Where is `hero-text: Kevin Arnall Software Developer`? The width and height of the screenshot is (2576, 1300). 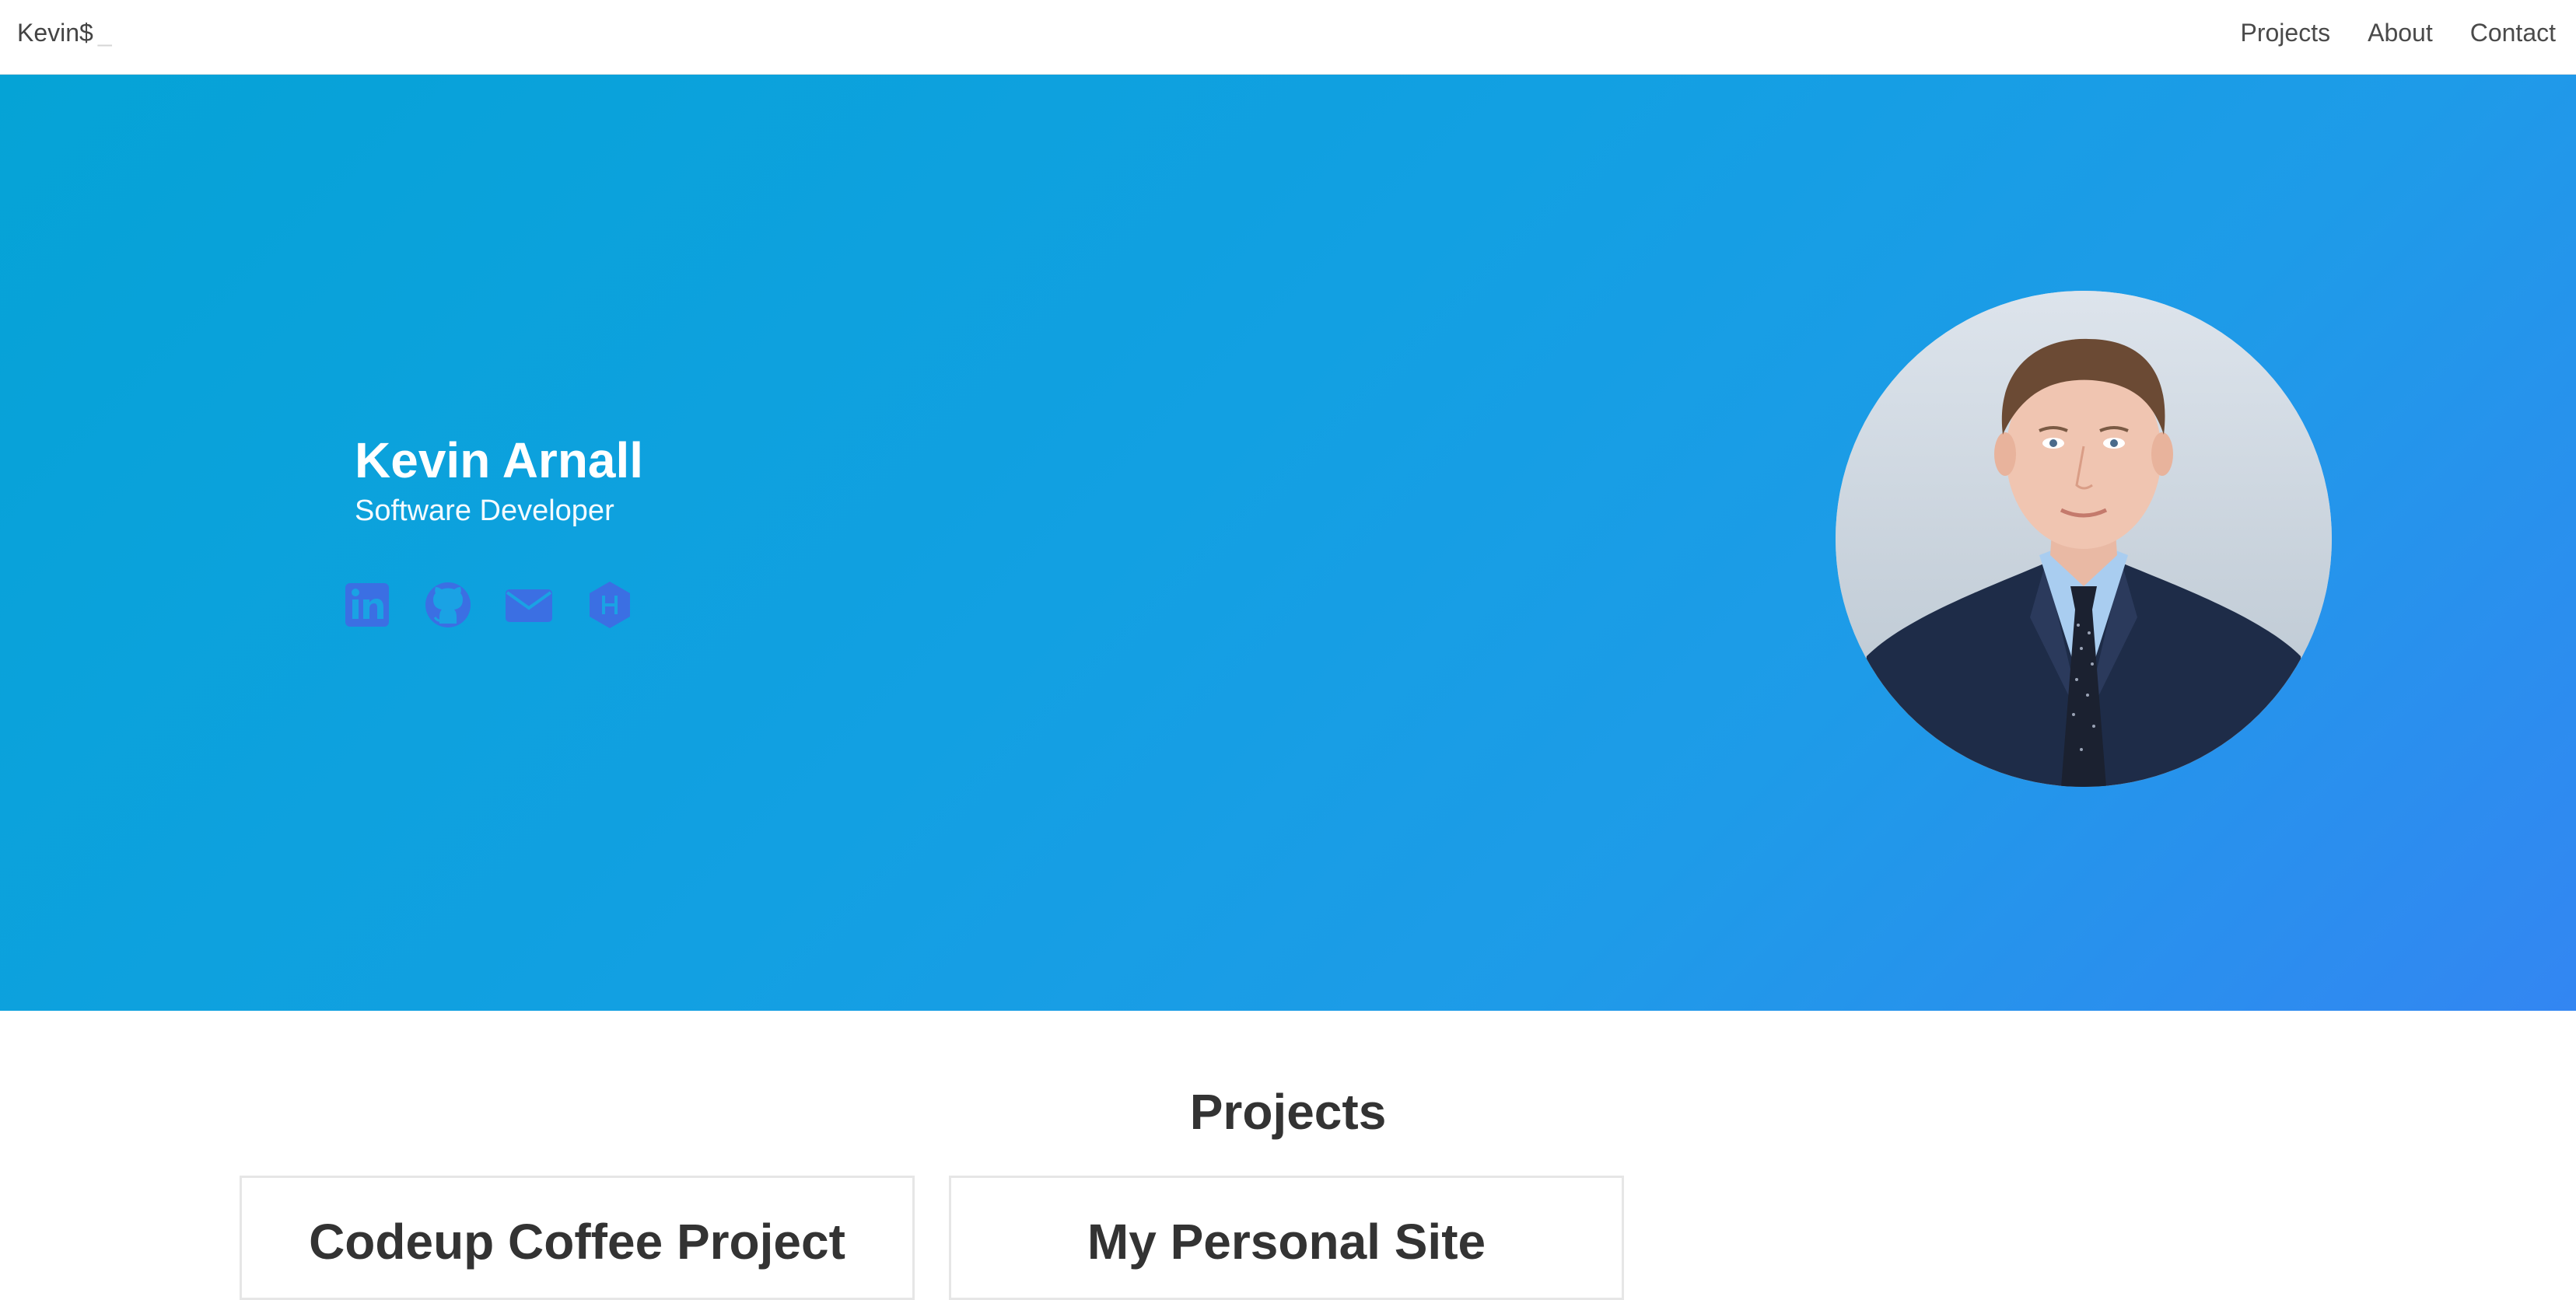
hero-text: Kevin Arnall Software Developer is located at coordinates (499, 480).